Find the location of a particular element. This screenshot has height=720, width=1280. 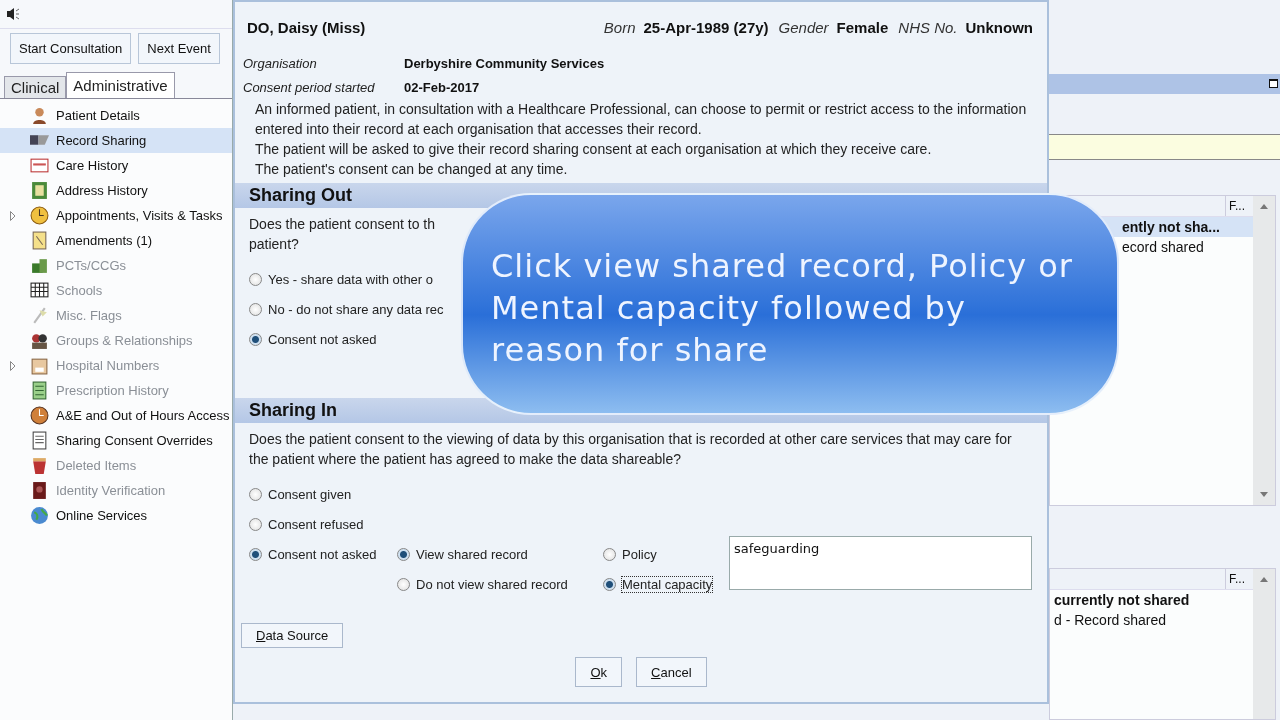

radio-option: Consent refused is located at coordinates (323, 524).